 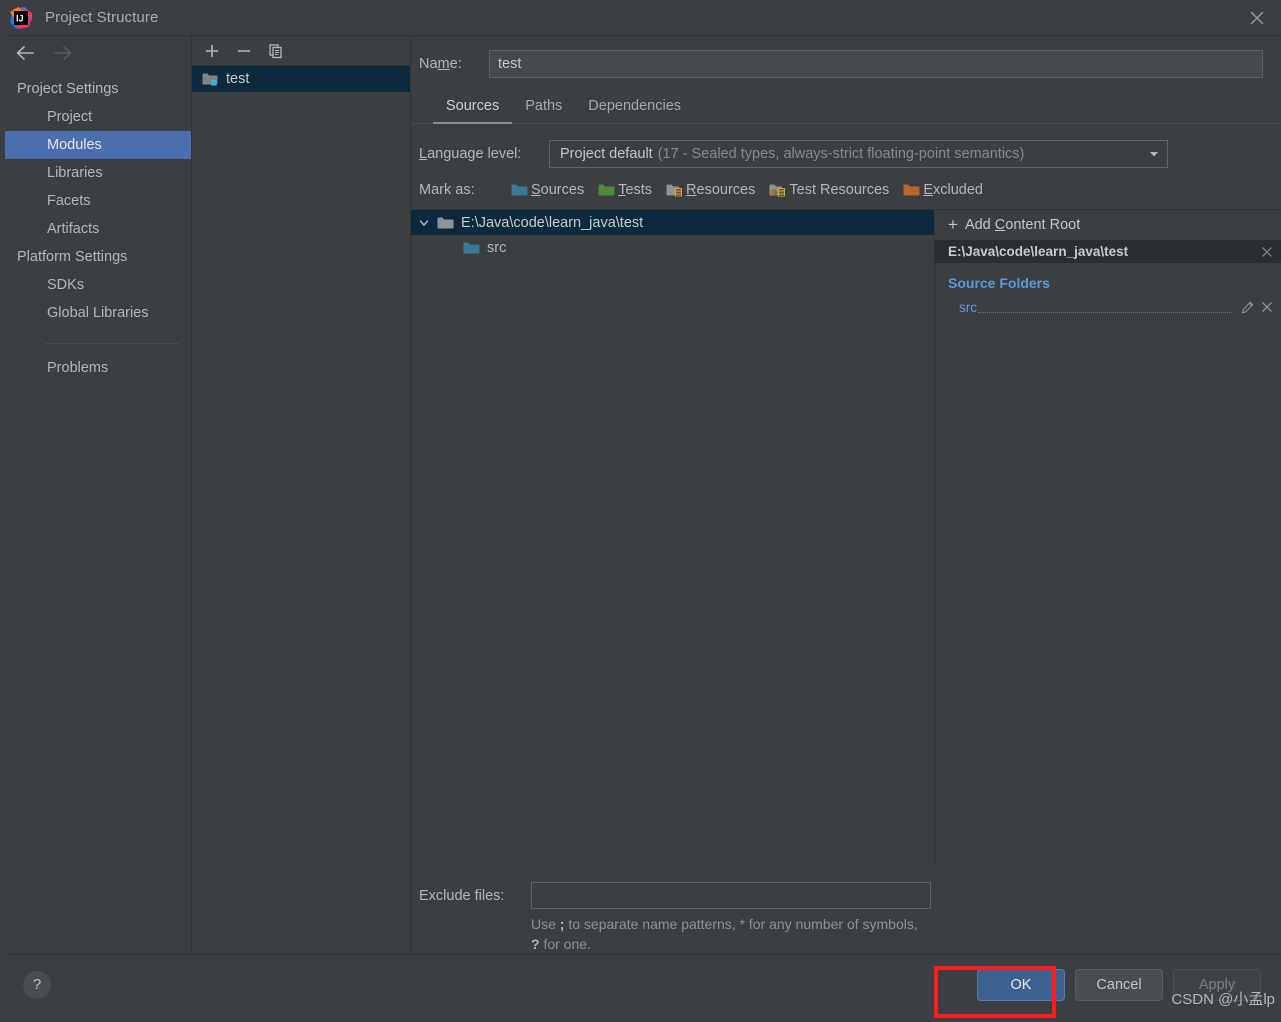 What do you see at coordinates (462, 895) in the screenshot?
I see `exclude-files-label: Exclude files:` at bounding box center [462, 895].